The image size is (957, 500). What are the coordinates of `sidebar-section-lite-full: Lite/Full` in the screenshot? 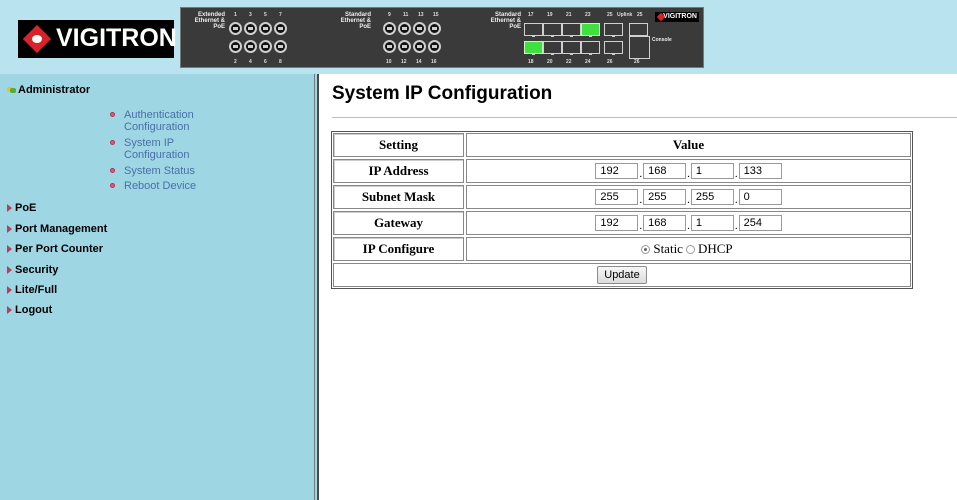 It's located at (32, 290).